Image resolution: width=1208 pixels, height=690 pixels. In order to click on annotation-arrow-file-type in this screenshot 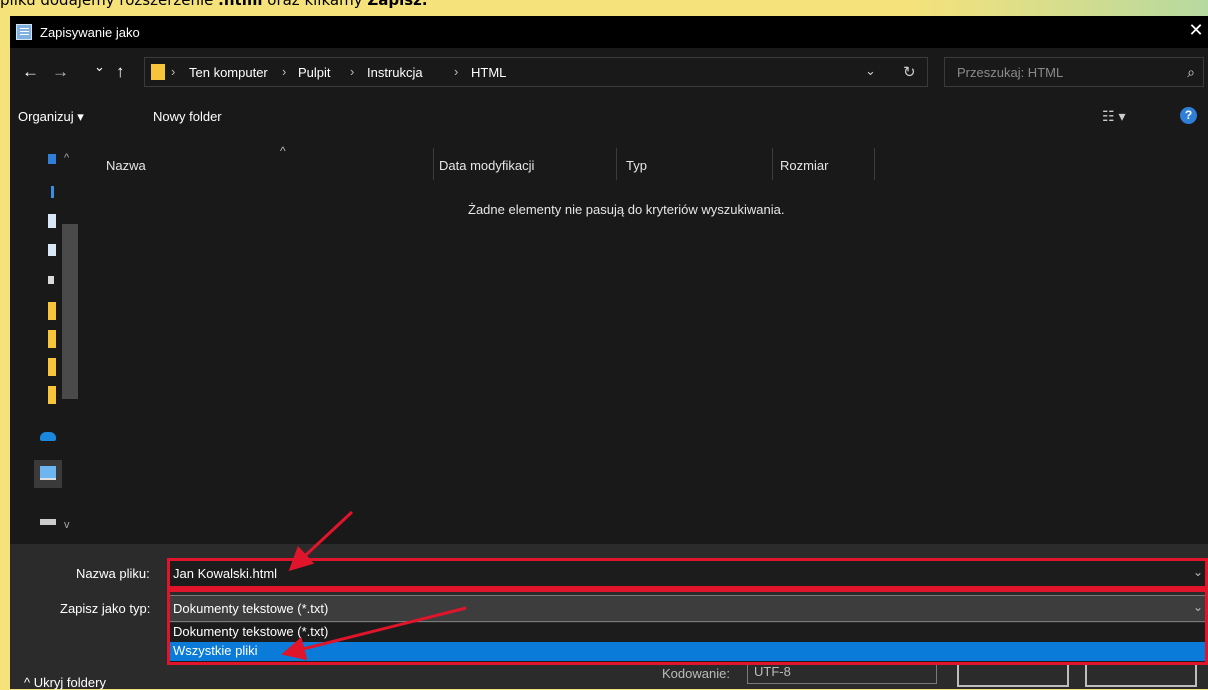, I will do `click(374, 633)`.